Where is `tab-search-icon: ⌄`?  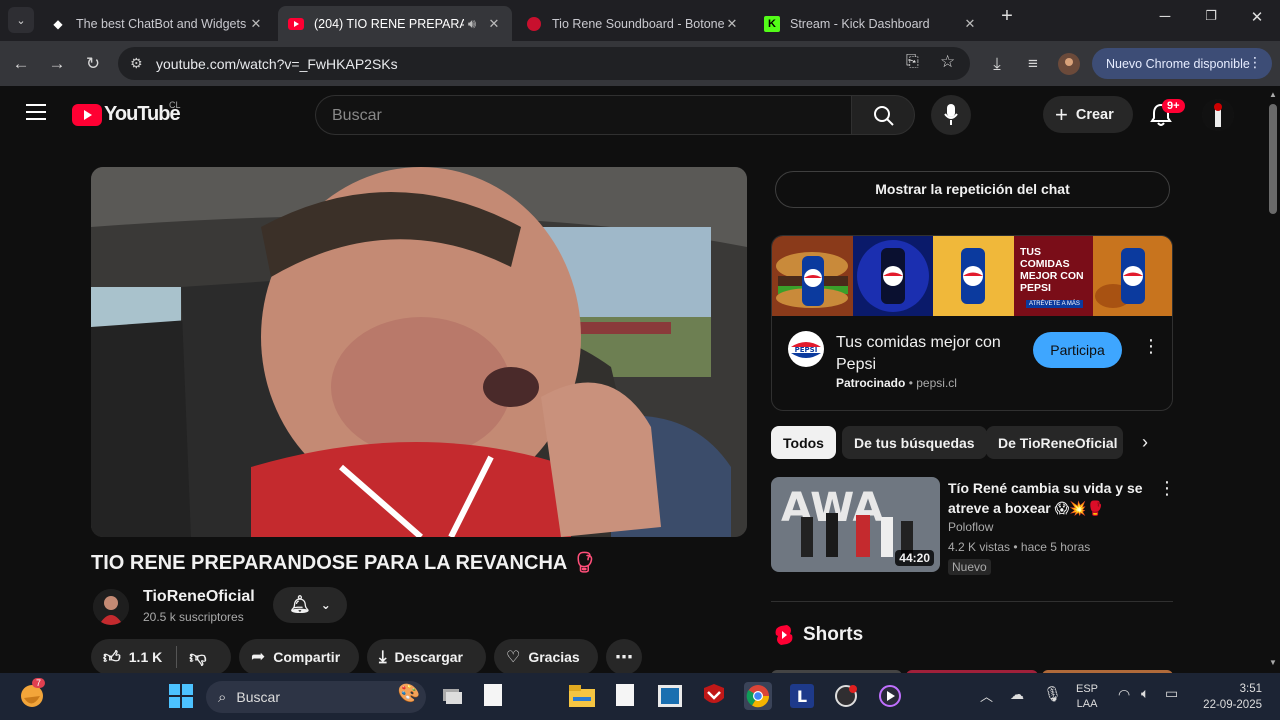 tab-search-icon: ⌄ is located at coordinates (21, 20).